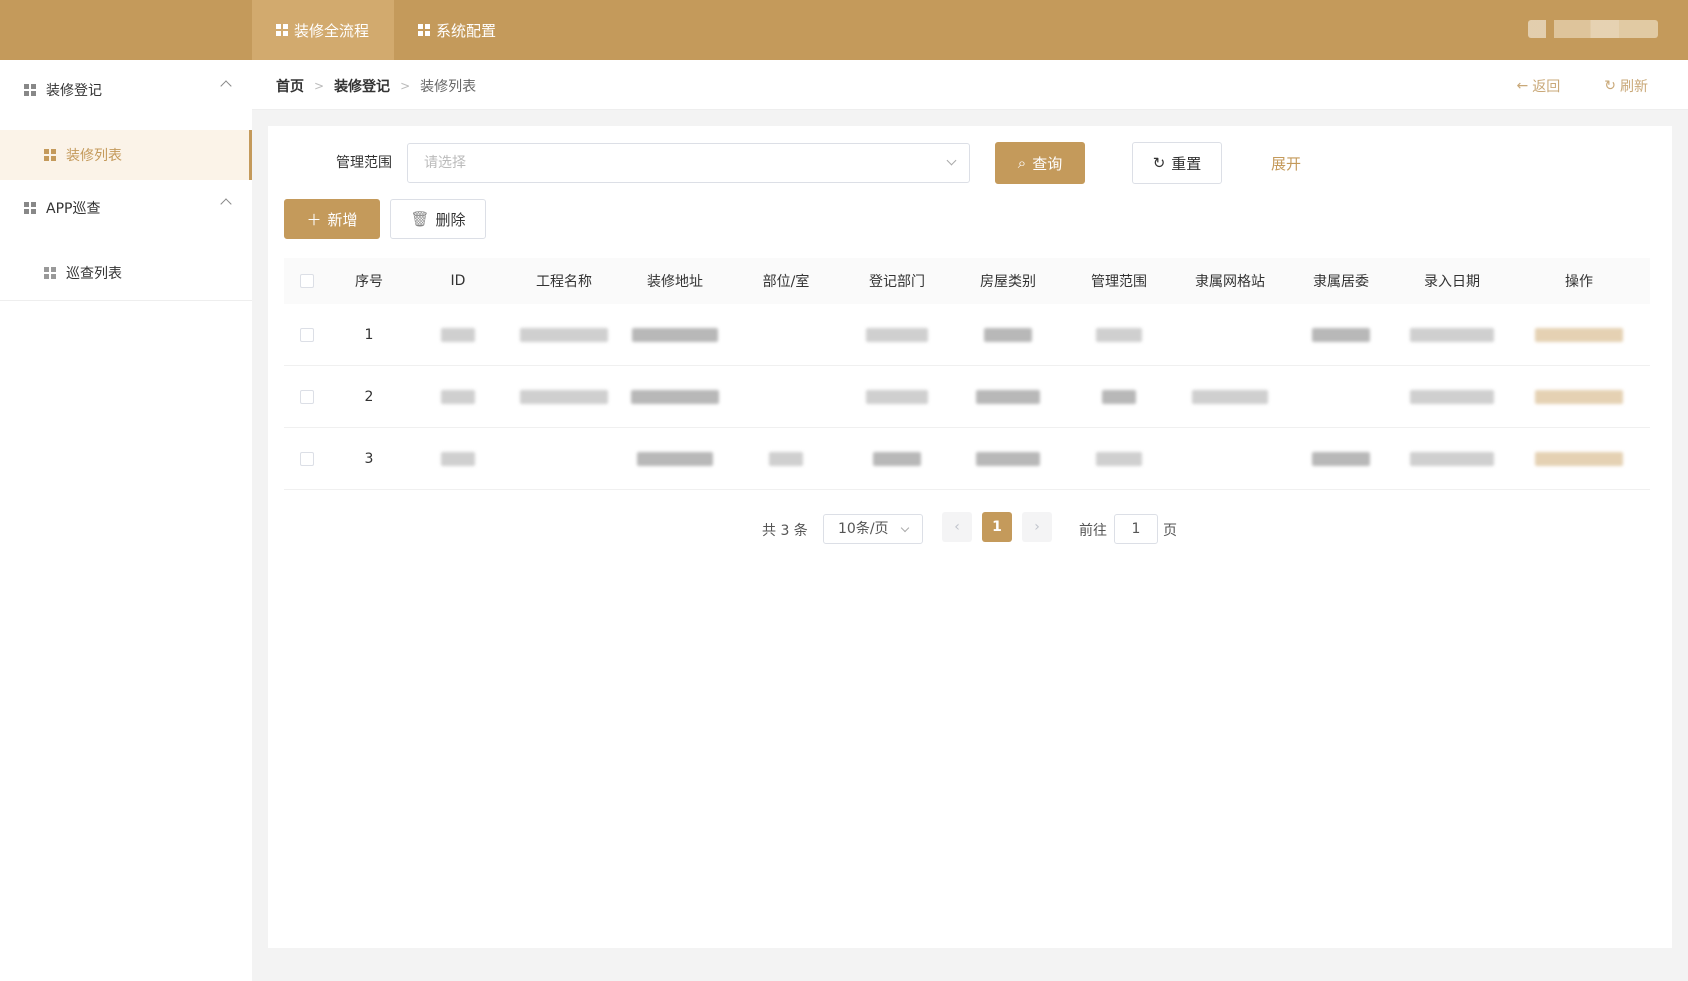 This screenshot has height=981, width=1688. Describe the element at coordinates (897, 282) in the screenshot. I see `table-header-cell: 登记部门` at that location.